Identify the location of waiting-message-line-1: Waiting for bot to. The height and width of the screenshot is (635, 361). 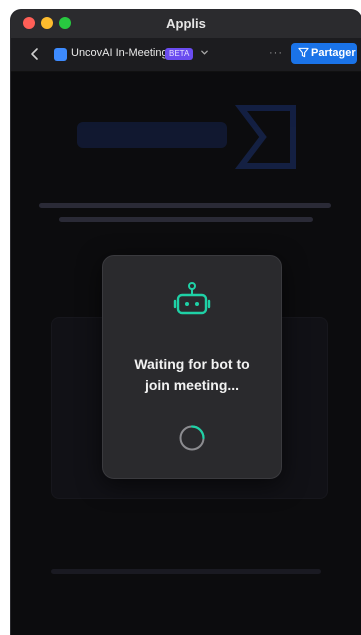
(192, 364).